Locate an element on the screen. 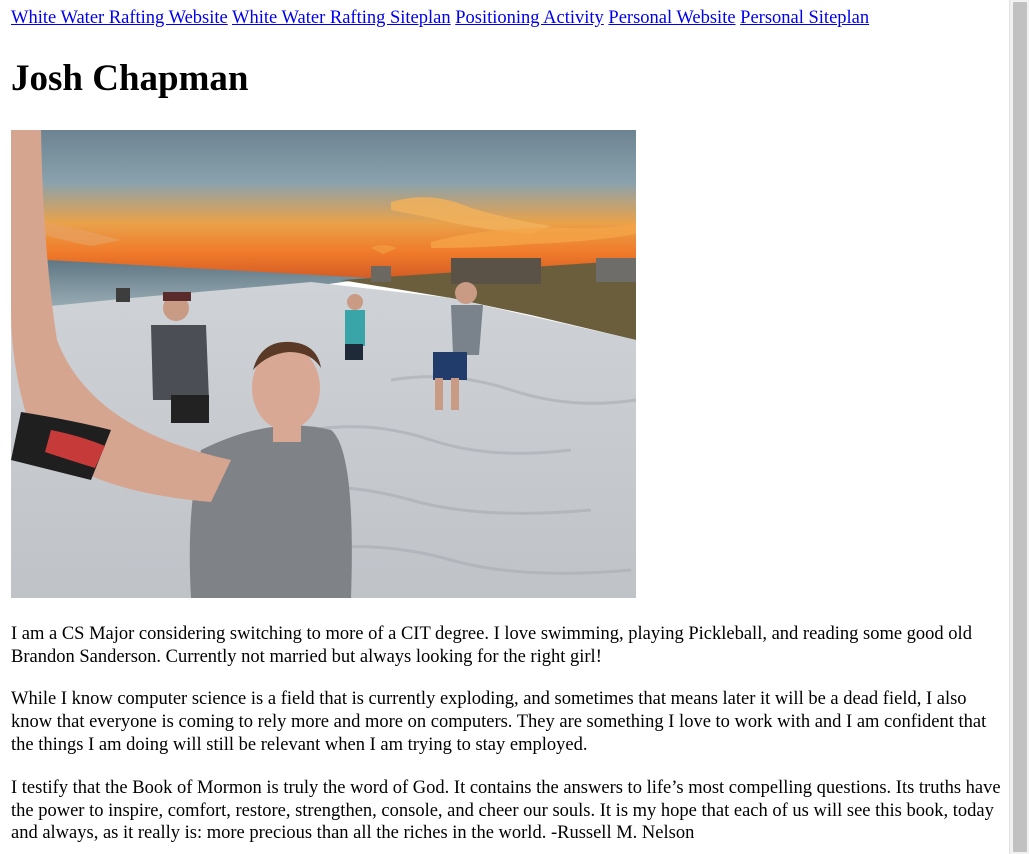 This screenshot has width=1029, height=854. nav-link-personal-website: Personal Website is located at coordinates (671, 18).